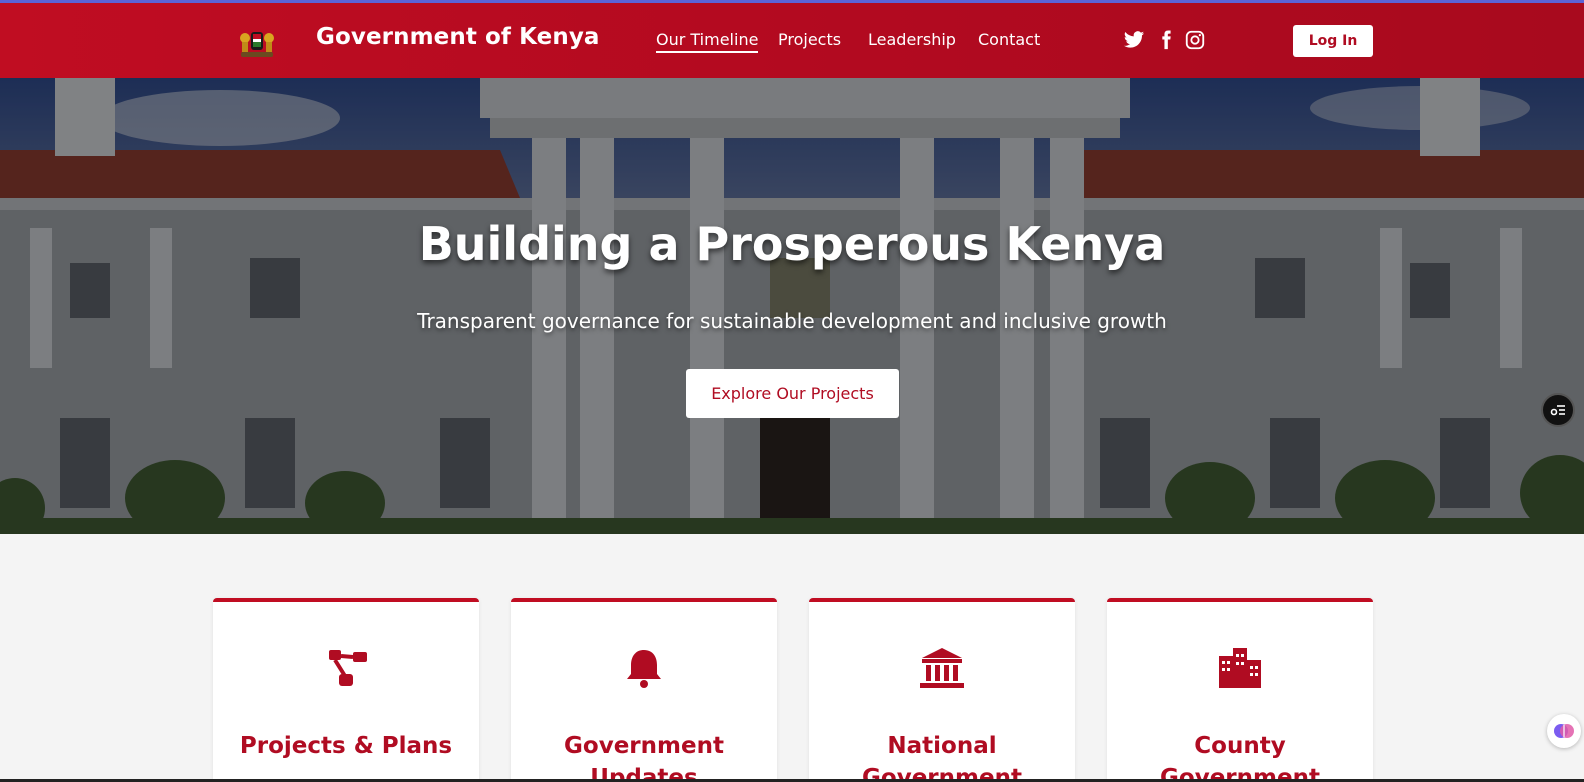 This screenshot has height=782, width=1584. I want to click on twitter-icon, so click(1134, 40).